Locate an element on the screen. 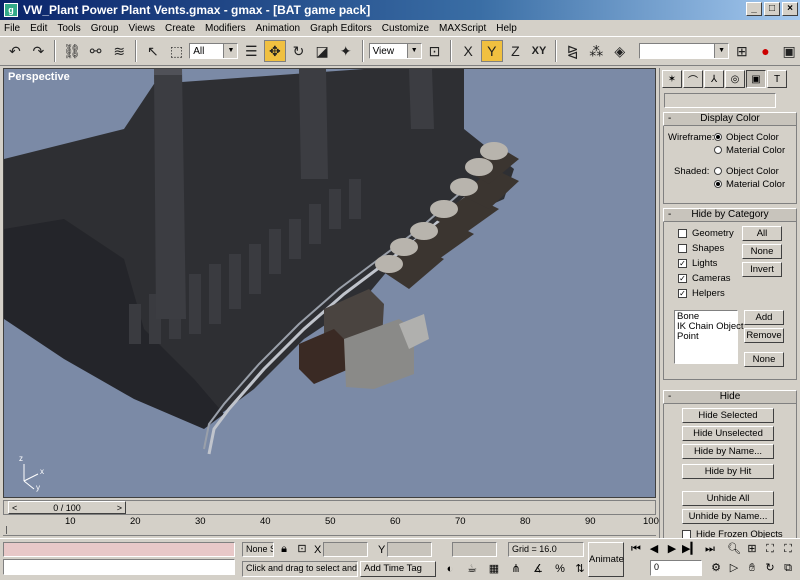  menu-create: Create is located at coordinates (180, 28).